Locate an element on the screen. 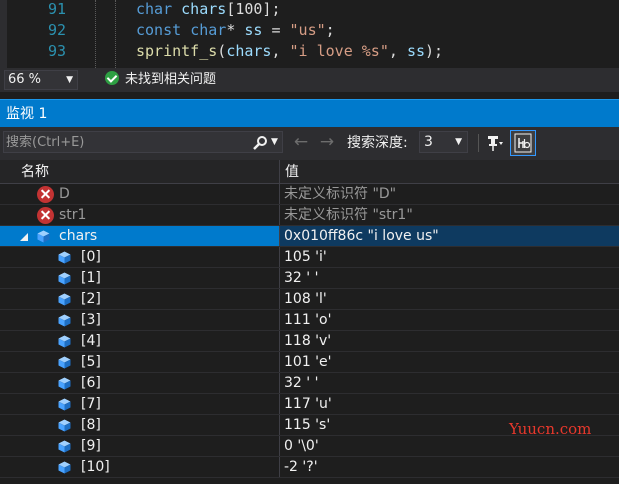  watch-row-name-cell: [9] is located at coordinates (140, 446).